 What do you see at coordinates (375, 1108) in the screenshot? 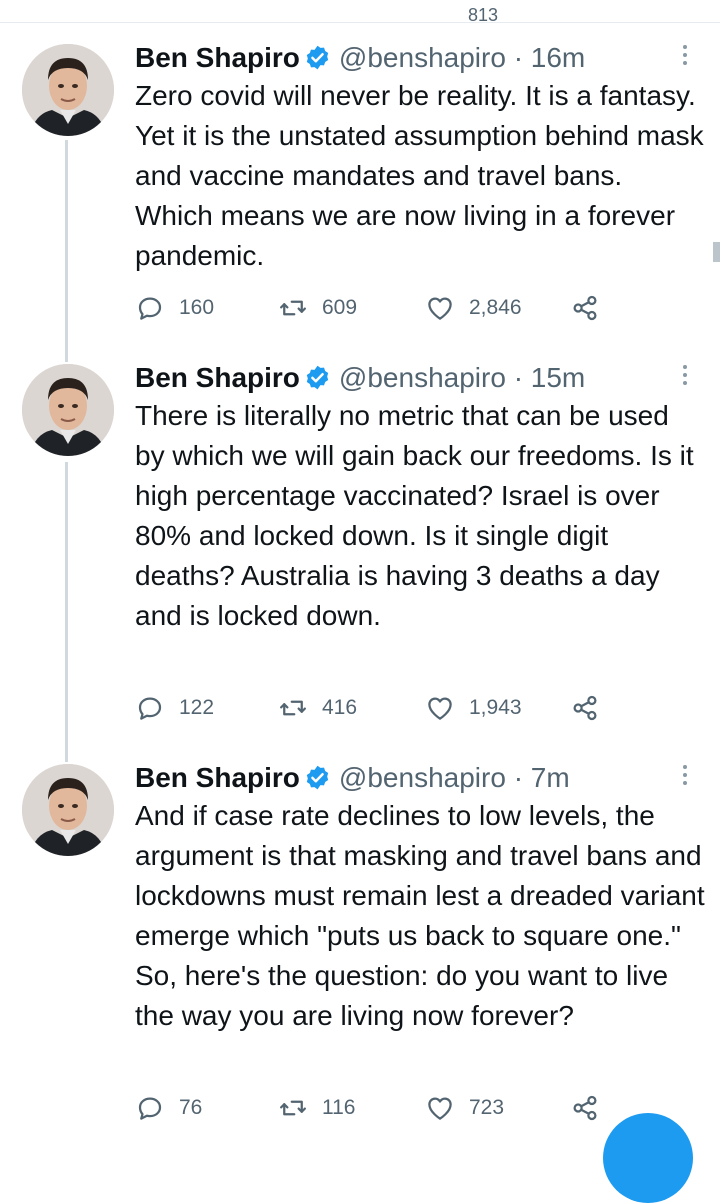
I see `tweet-actions: 76 116 723` at bounding box center [375, 1108].